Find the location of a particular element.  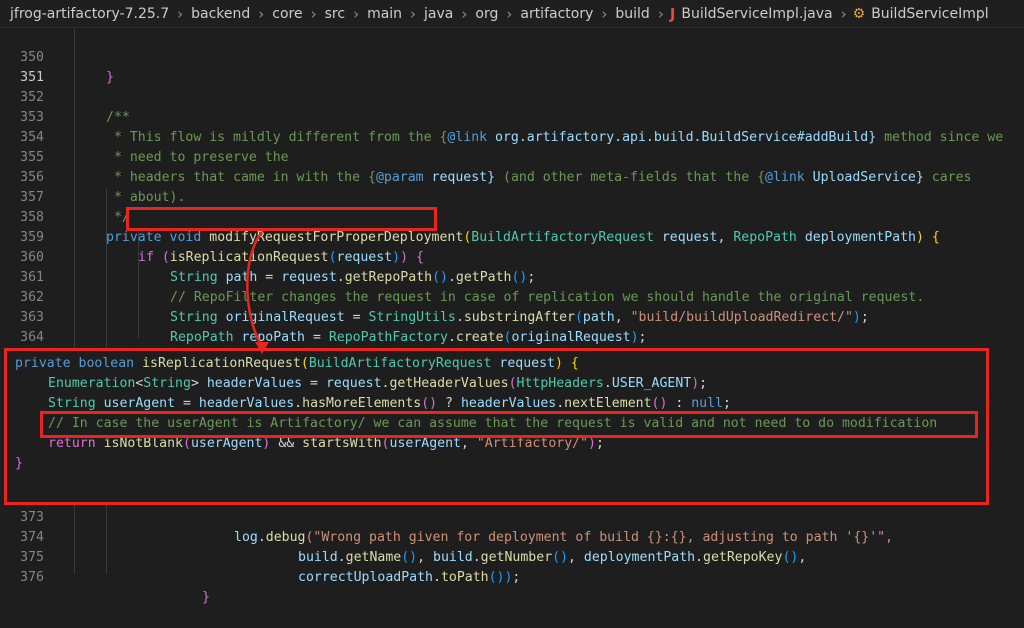

code-line: 352 /** is located at coordinates (512, 96).